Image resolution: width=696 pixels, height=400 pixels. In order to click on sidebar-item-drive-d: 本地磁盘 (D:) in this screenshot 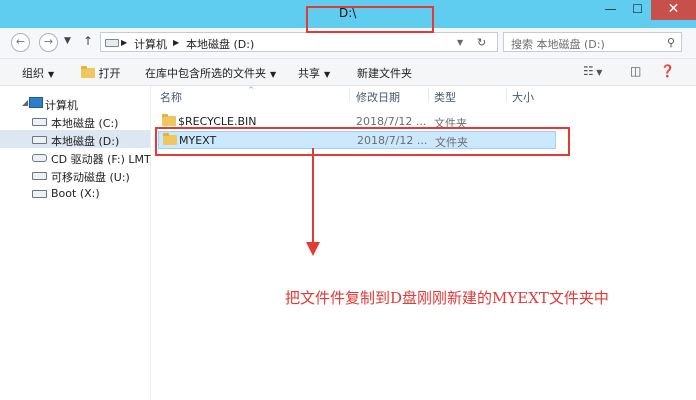, I will do `click(75, 139)`.